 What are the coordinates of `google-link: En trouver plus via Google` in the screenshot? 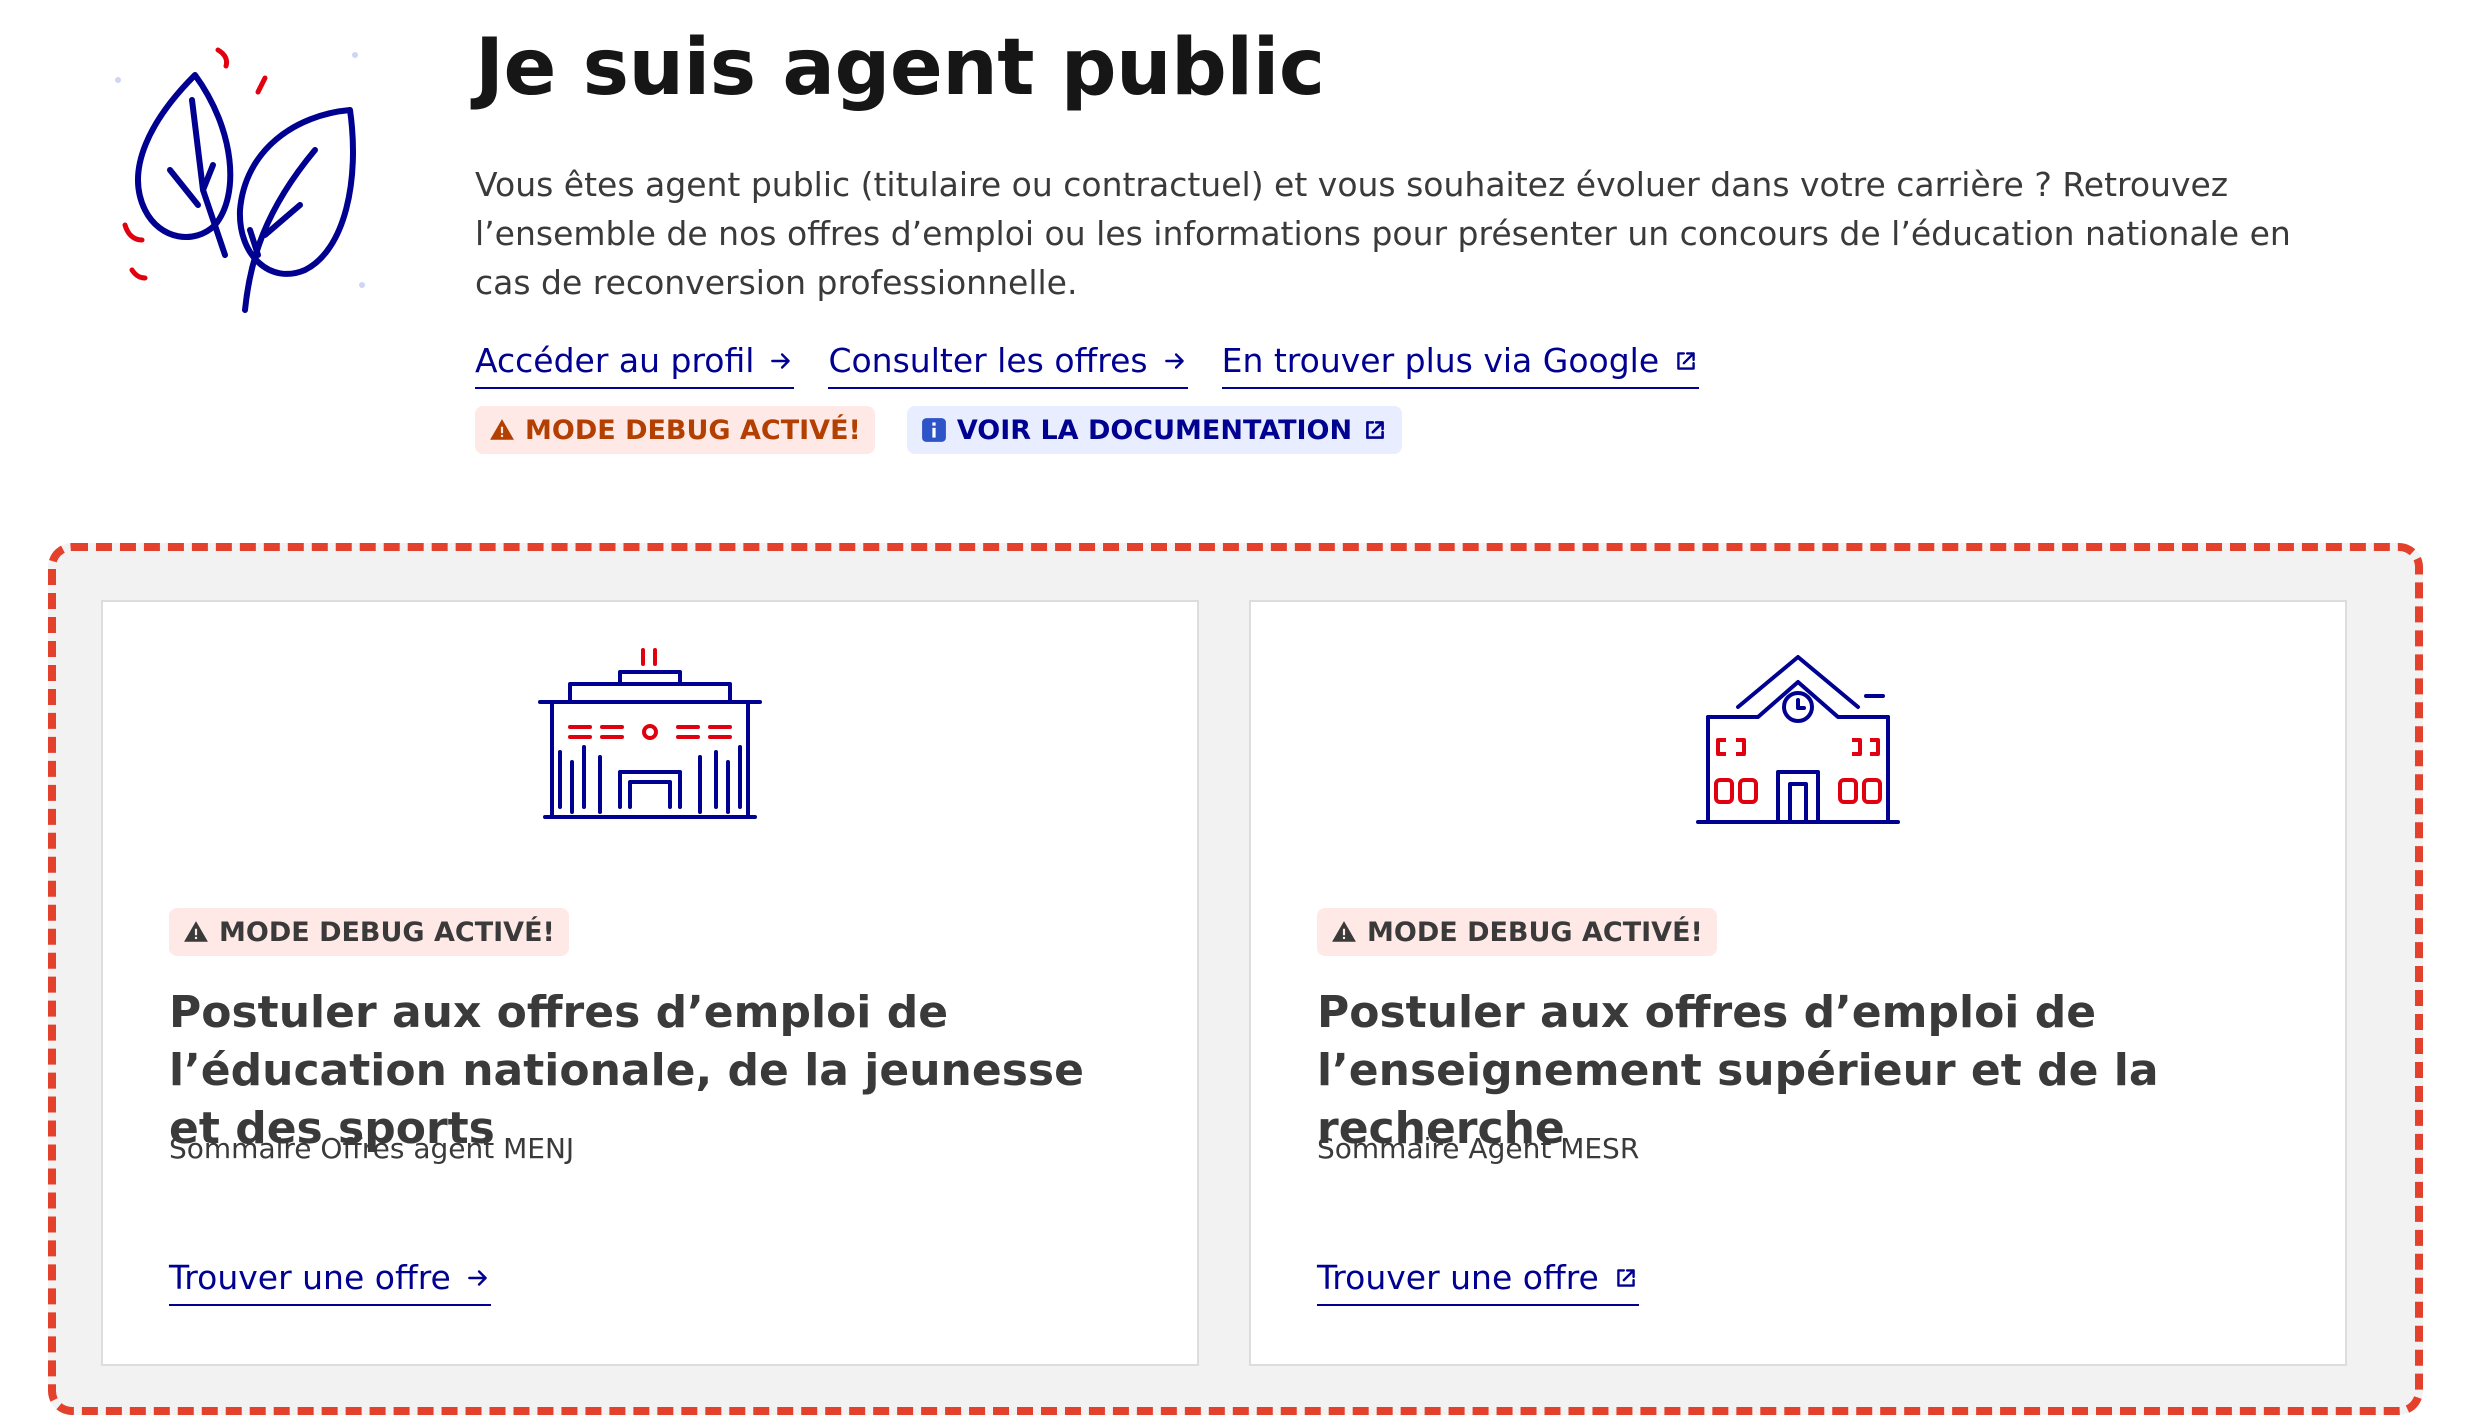 It's located at (1460, 364).